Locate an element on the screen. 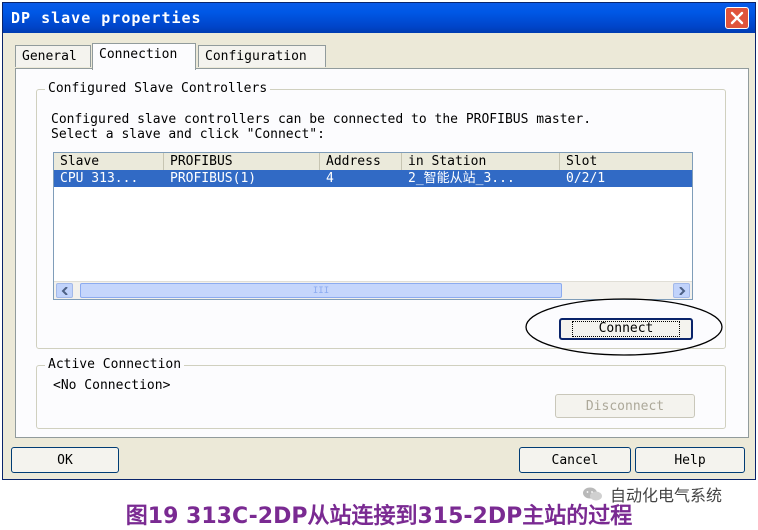 The width and height of the screenshot is (758, 530). instruction-line-2: Select a slave and click "Connect": is located at coordinates (188, 134).